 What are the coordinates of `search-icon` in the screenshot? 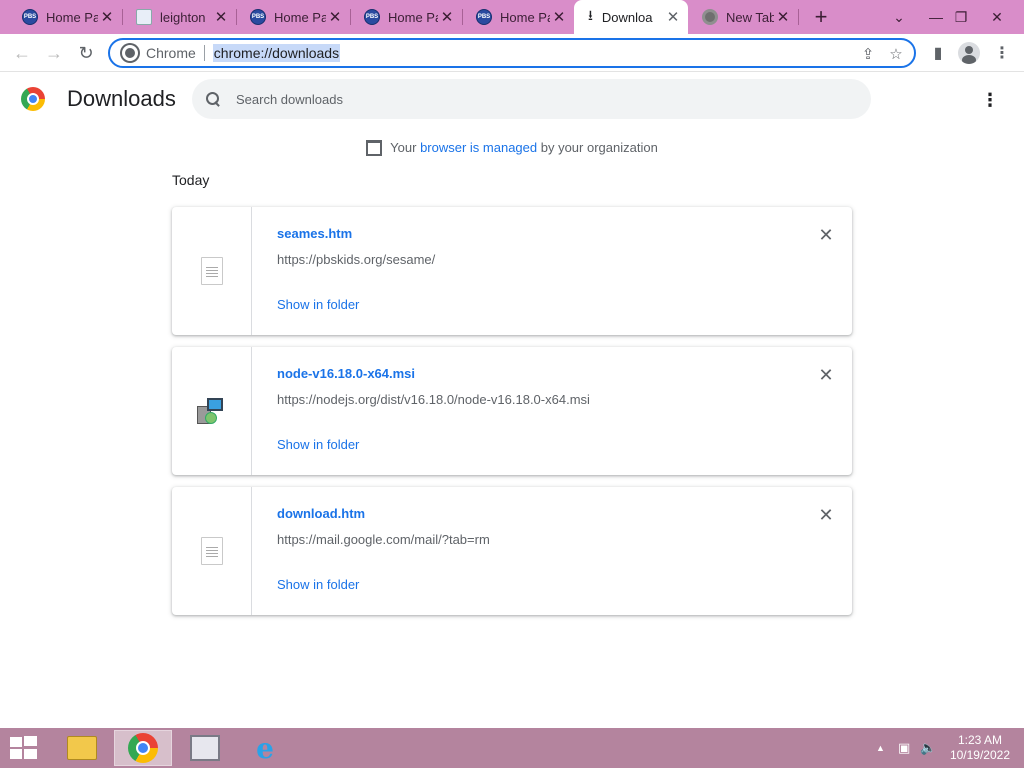 It's located at (213, 99).